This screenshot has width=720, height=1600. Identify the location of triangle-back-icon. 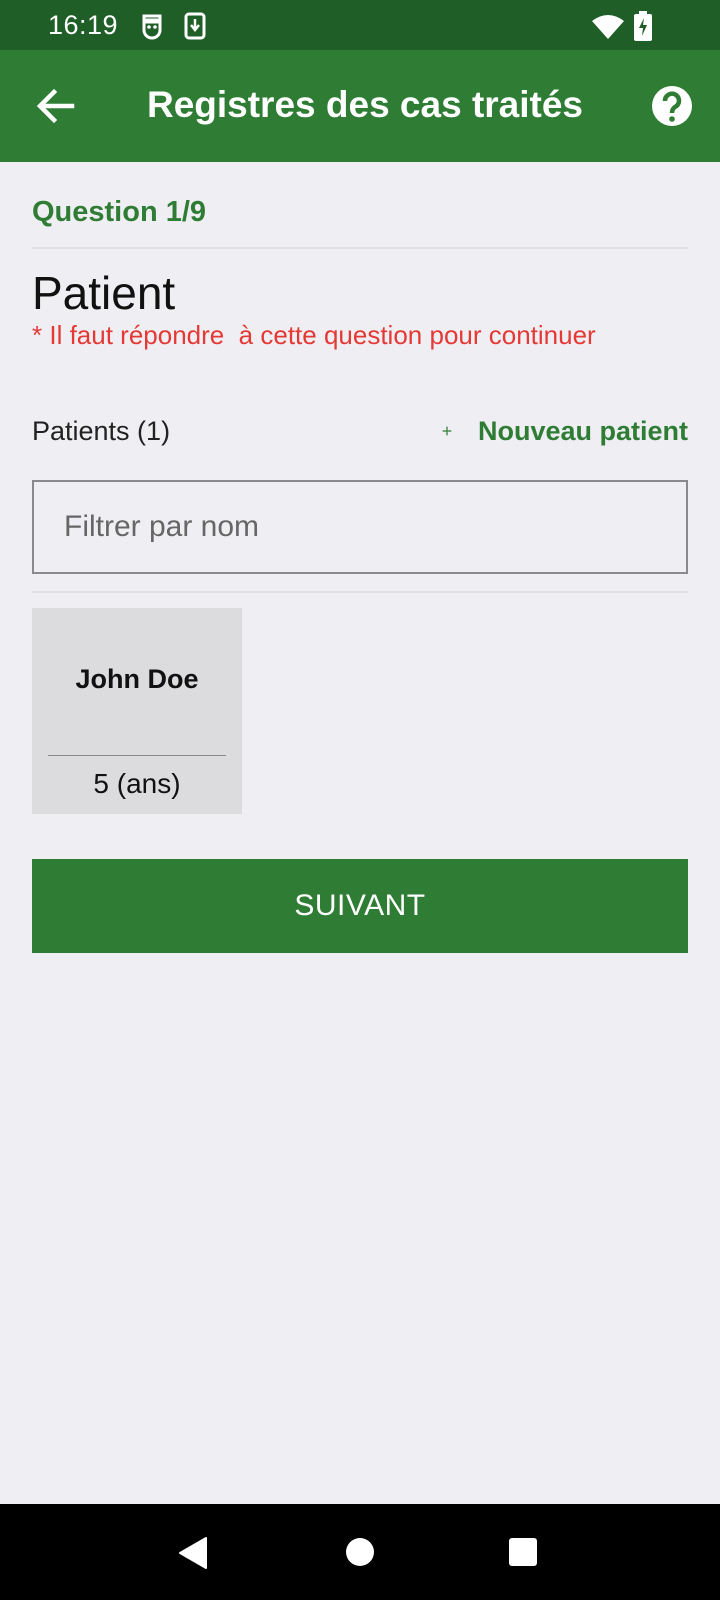
(193, 1553).